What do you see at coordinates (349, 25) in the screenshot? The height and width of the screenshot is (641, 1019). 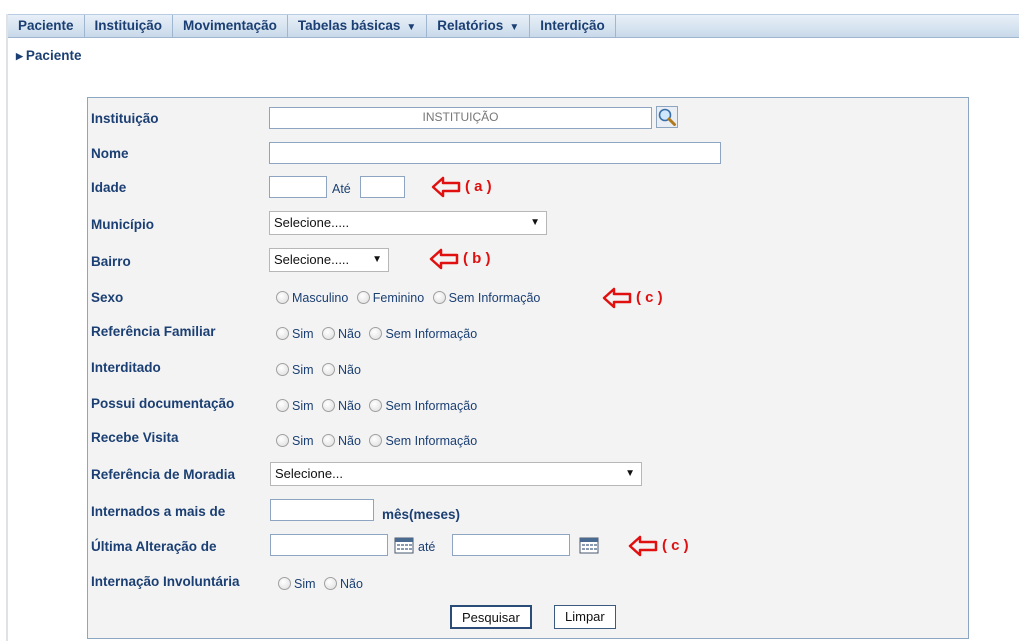 I see `menu-label: Tabelas básicas` at bounding box center [349, 25].